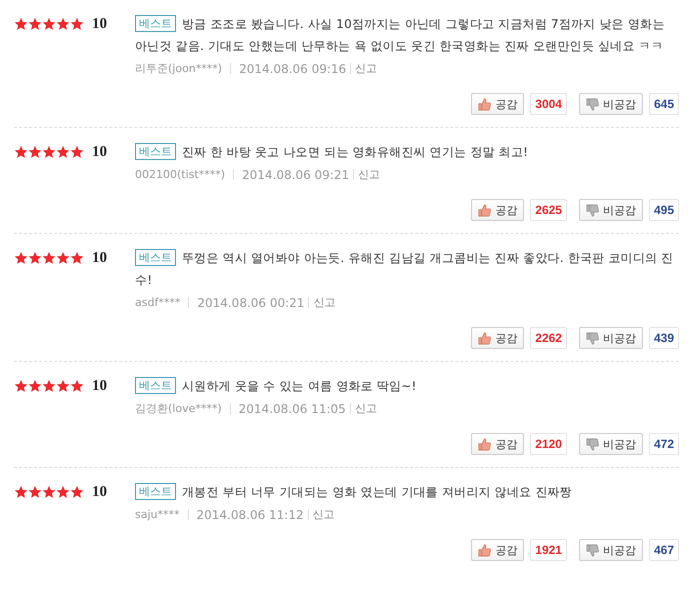 The width and height of the screenshot is (692, 609). Describe the element at coordinates (292, 69) in the screenshot. I see `date: 2014.08.06 09:16` at that location.